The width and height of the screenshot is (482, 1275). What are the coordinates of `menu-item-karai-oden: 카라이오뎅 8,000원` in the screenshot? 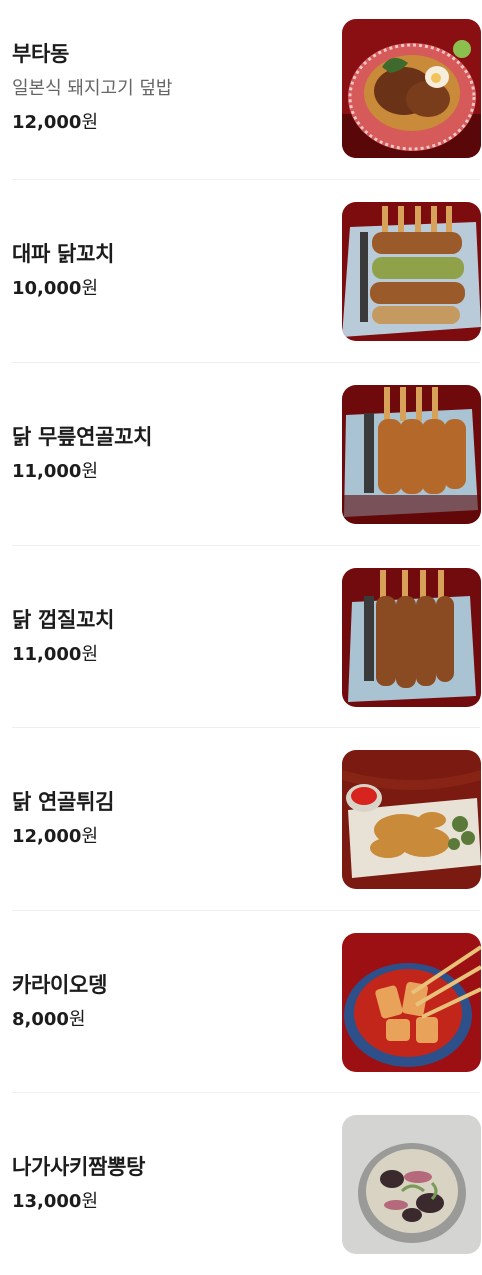 It's located at (241, 1002).